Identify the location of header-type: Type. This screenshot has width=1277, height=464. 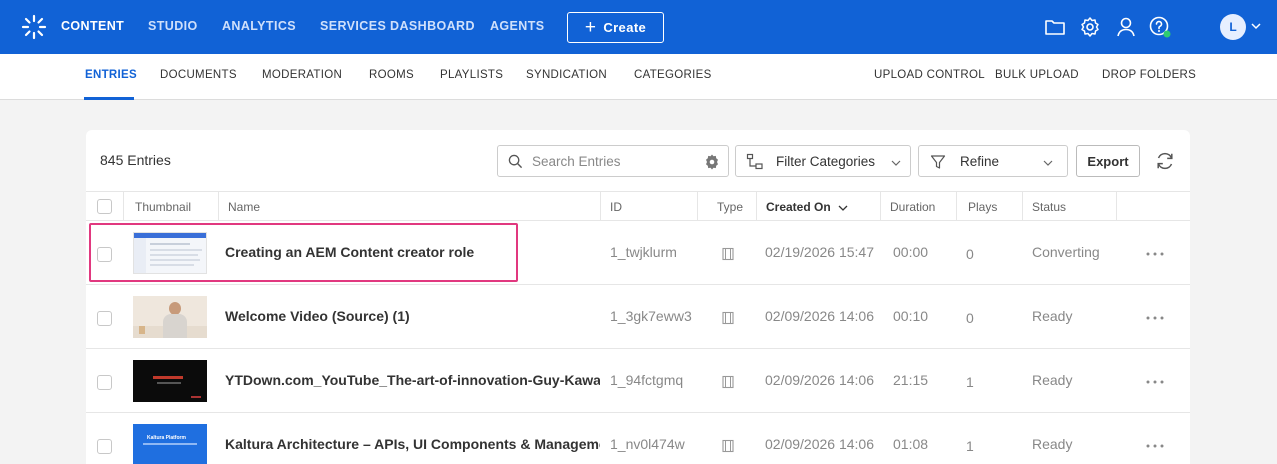
(730, 207).